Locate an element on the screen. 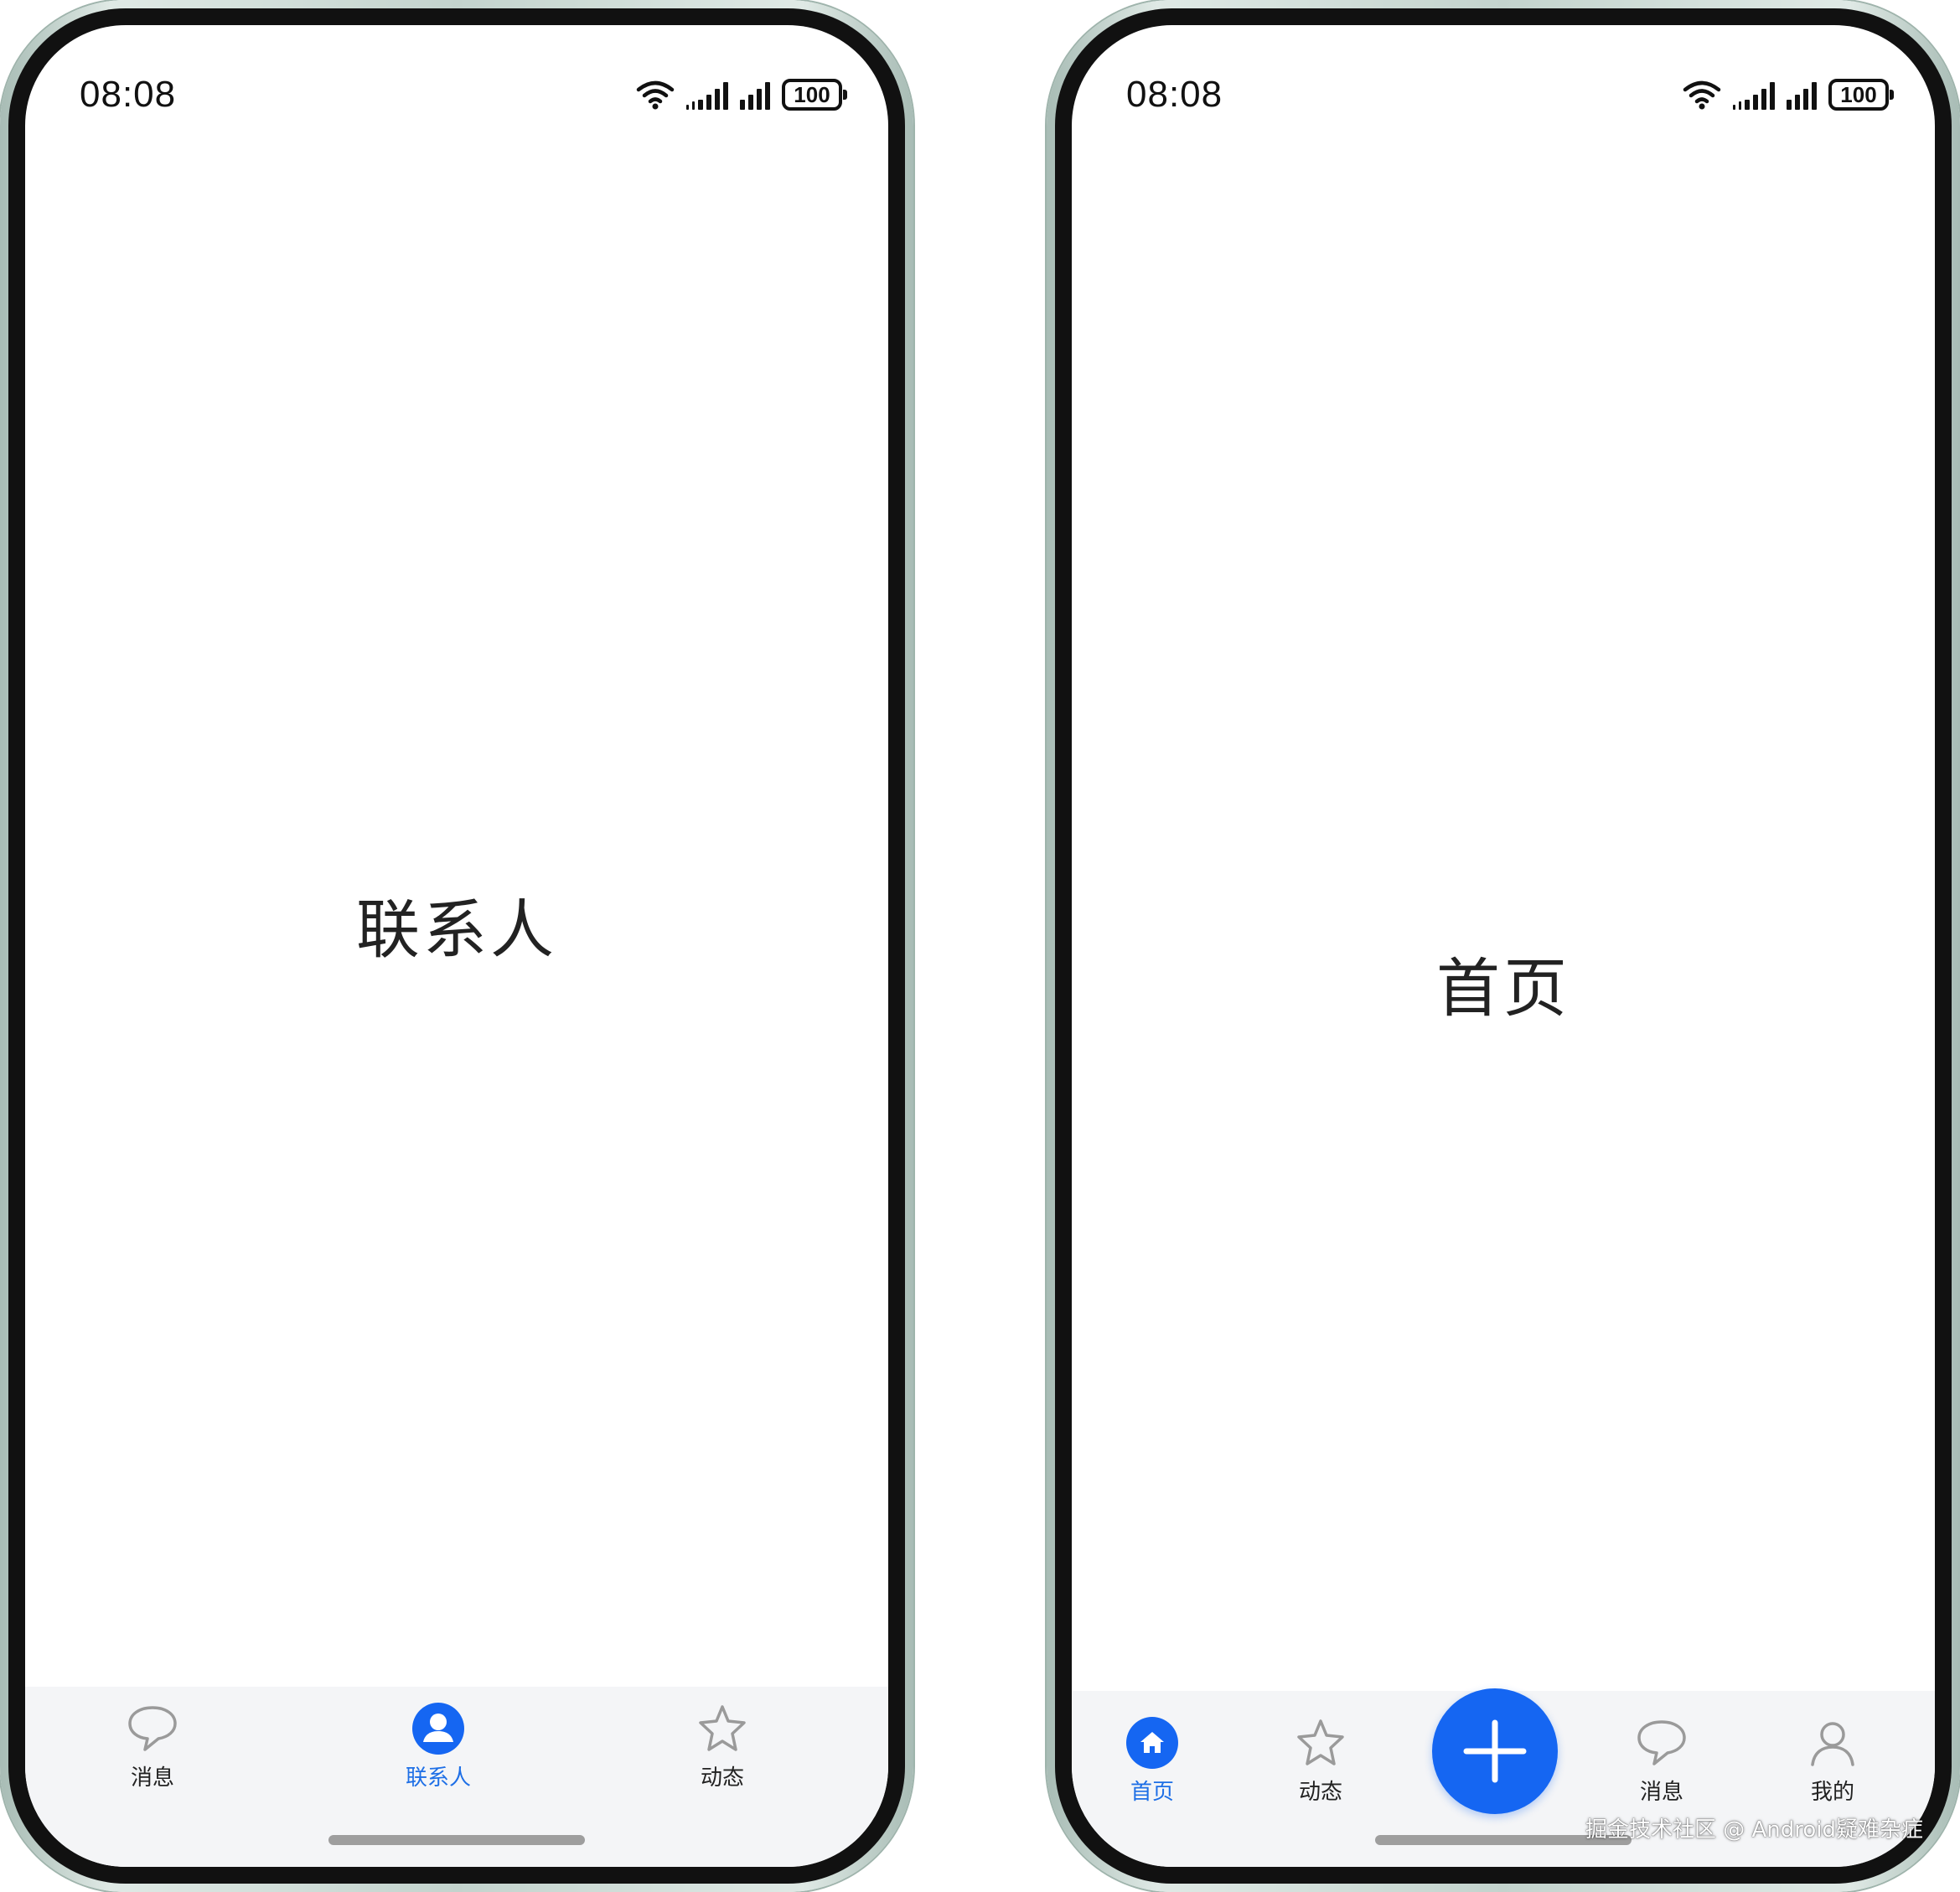  person-icon is located at coordinates (1832, 1744).